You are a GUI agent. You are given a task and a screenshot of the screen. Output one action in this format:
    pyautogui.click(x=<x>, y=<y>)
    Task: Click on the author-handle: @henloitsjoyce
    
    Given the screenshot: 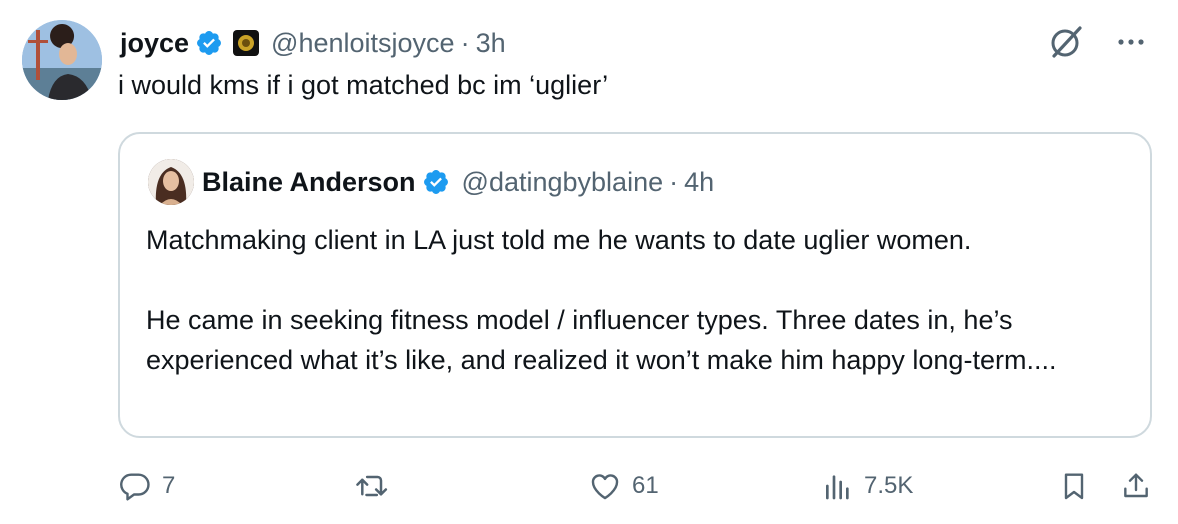 What is the action you would take?
    pyautogui.click(x=363, y=43)
    